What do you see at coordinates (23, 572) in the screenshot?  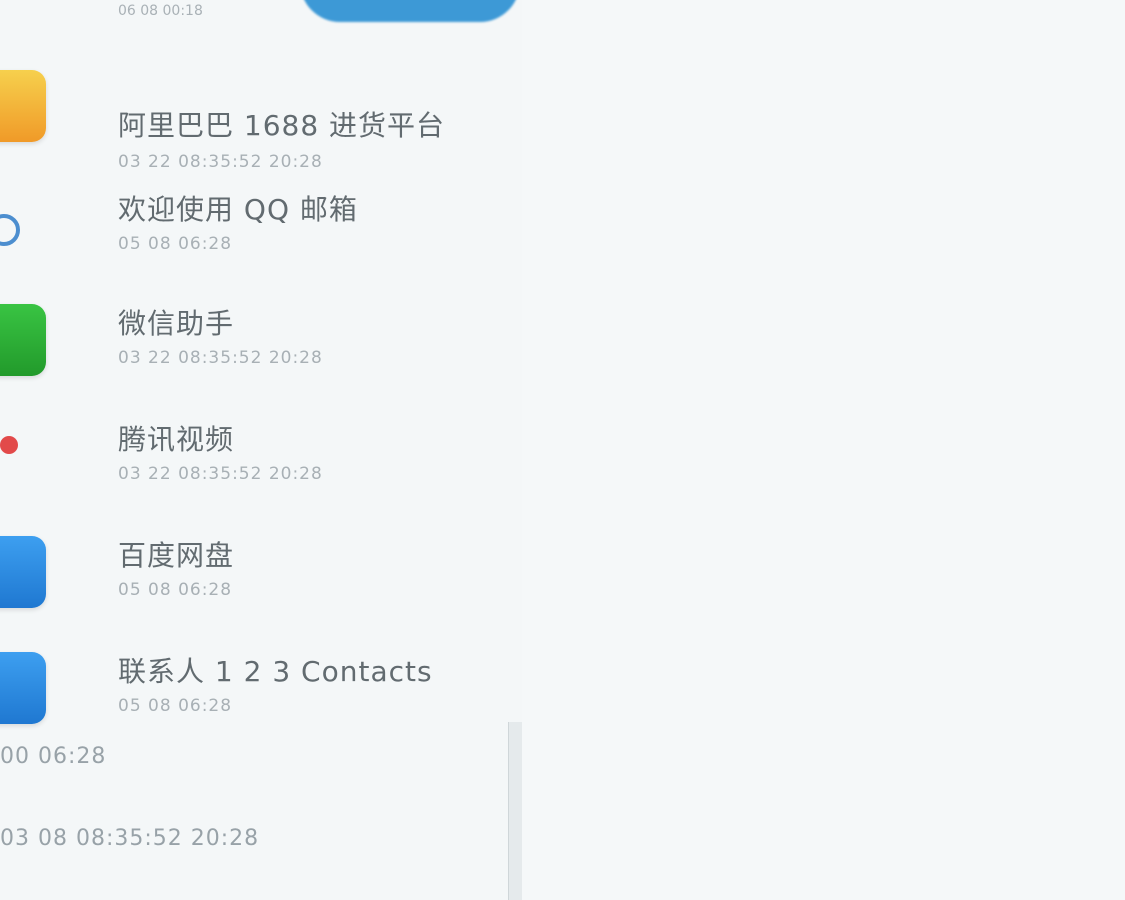 I see `cloud-icon` at bounding box center [23, 572].